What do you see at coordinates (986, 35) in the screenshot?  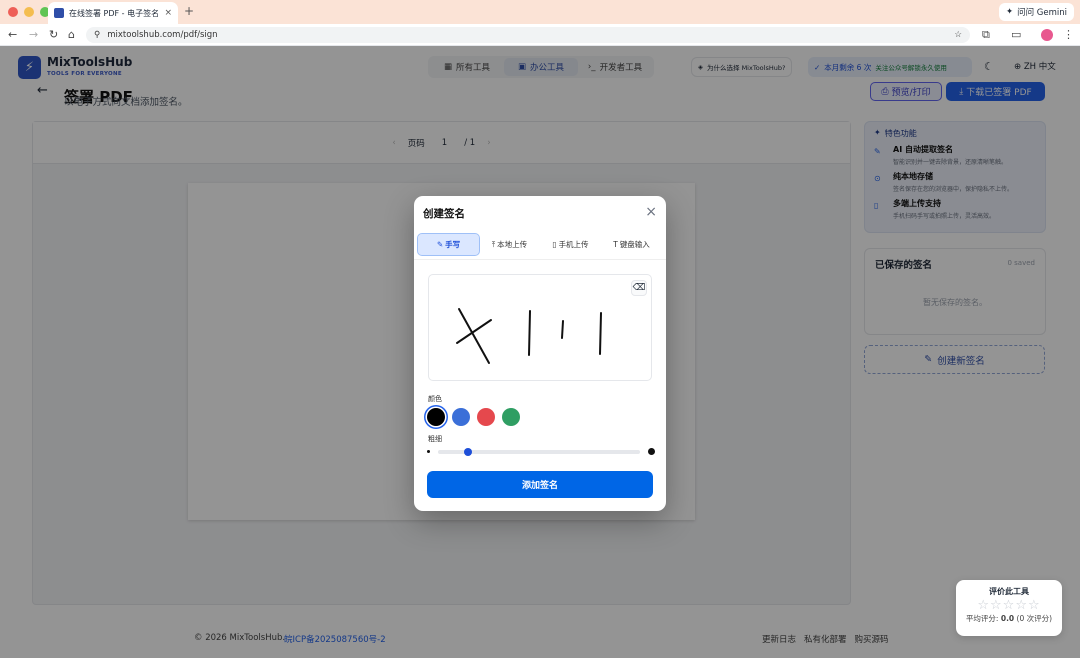 I see `extensions-icon: ⧉` at bounding box center [986, 35].